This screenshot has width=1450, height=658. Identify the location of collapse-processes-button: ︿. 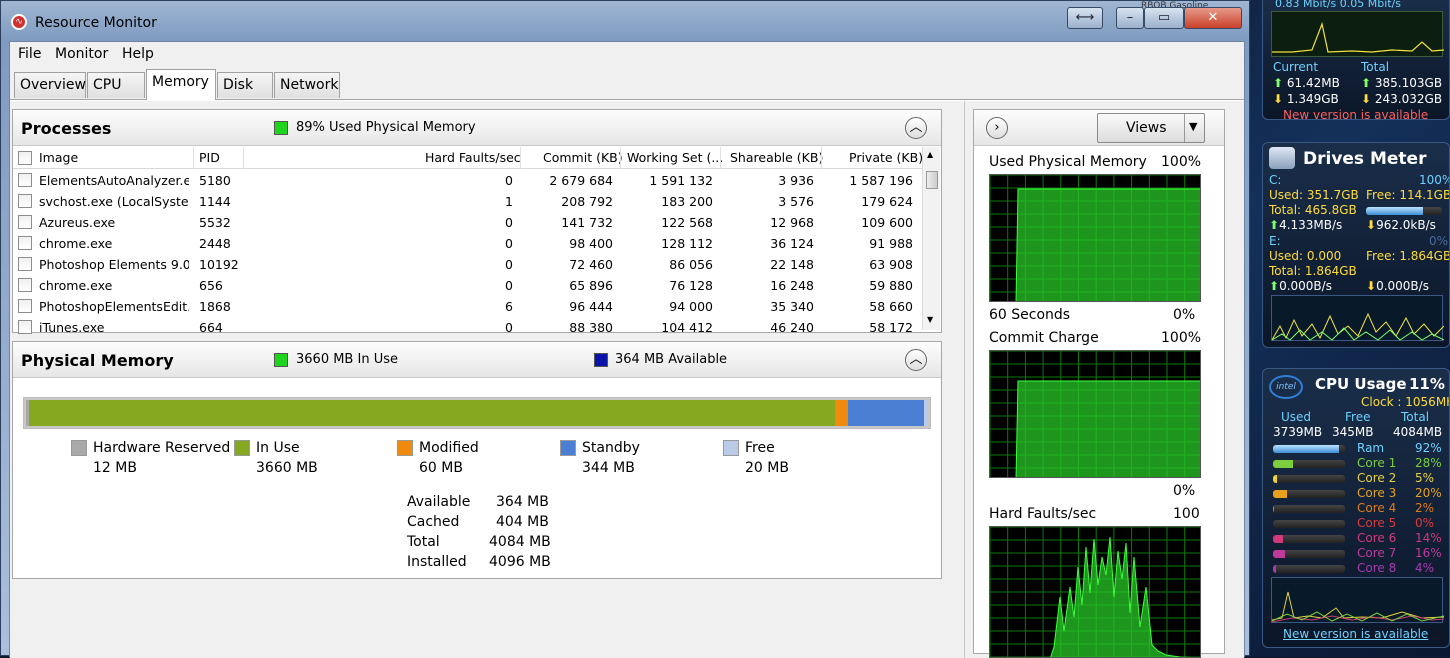
(916, 128).